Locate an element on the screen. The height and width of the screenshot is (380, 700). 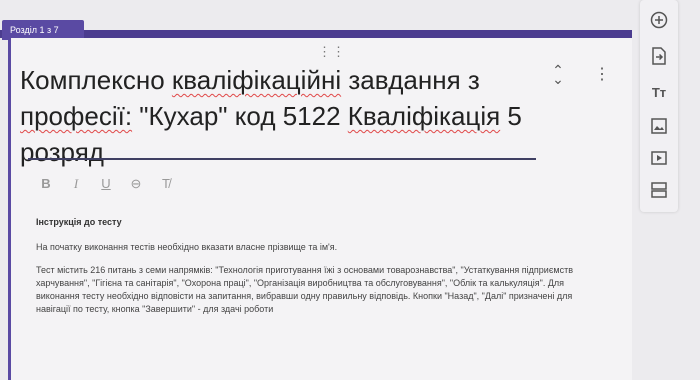
section-indicator: Розділ 1 з 7 is located at coordinates (43, 30).